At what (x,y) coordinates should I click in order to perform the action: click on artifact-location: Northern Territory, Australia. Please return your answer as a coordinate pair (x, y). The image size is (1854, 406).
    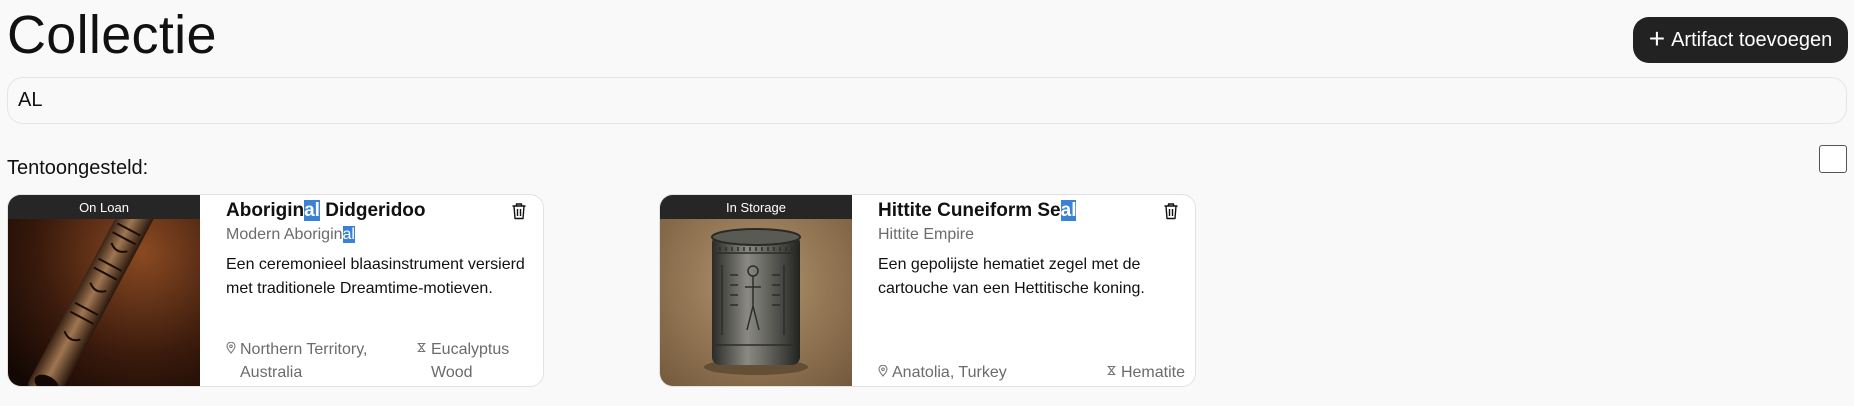
    Looking at the image, I should click on (311, 361).